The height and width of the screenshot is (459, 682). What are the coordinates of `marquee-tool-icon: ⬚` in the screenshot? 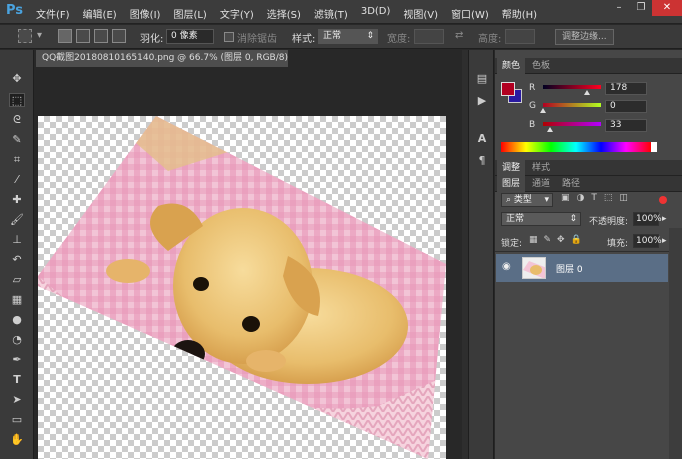 It's located at (17, 100).